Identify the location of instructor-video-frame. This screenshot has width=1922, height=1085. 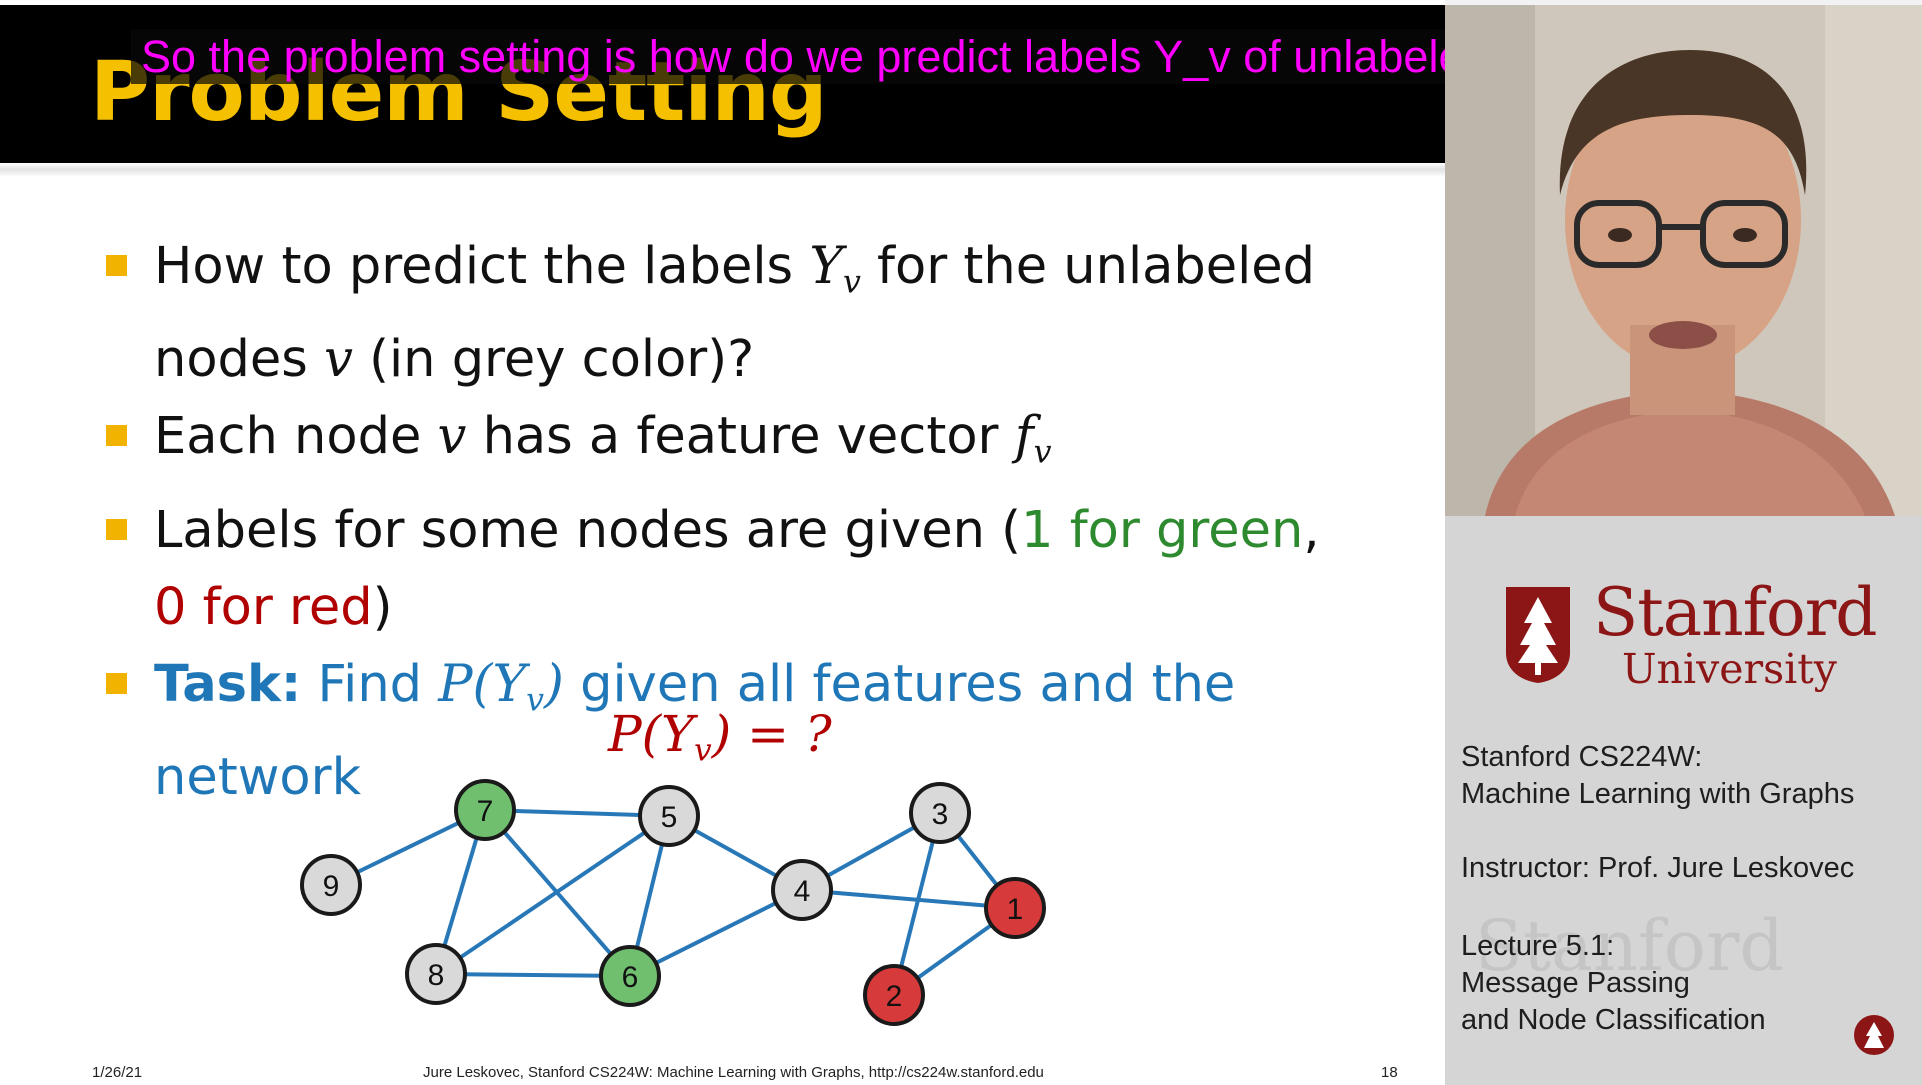
(1683, 260).